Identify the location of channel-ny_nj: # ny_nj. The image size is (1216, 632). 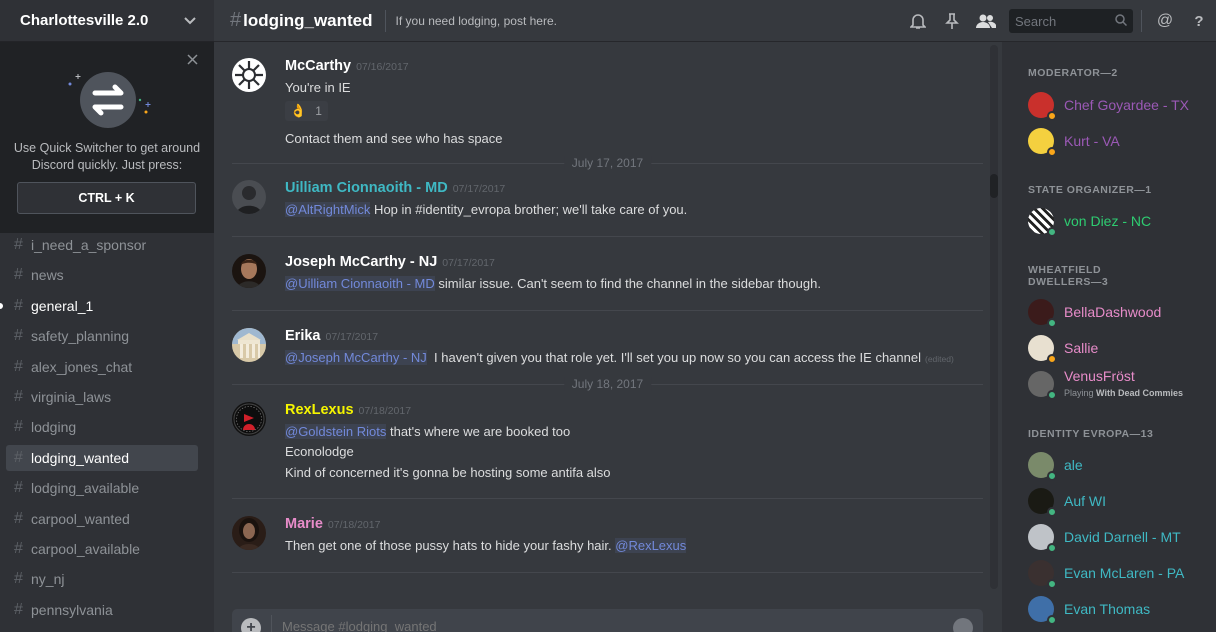
(102, 579).